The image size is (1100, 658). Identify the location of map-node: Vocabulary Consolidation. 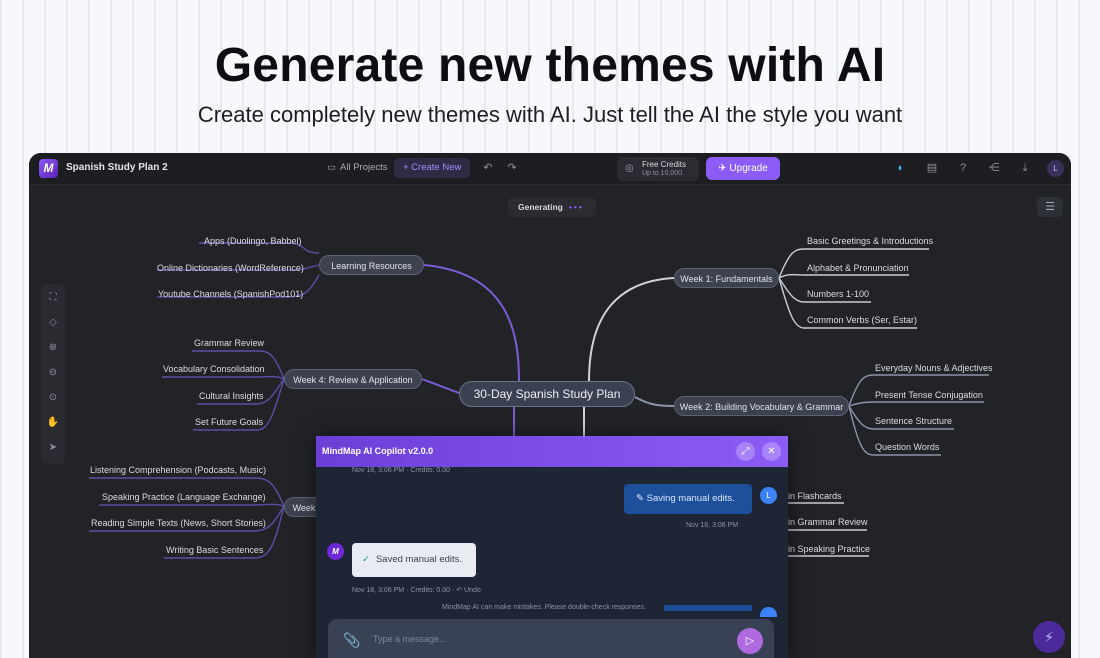
(214, 369).